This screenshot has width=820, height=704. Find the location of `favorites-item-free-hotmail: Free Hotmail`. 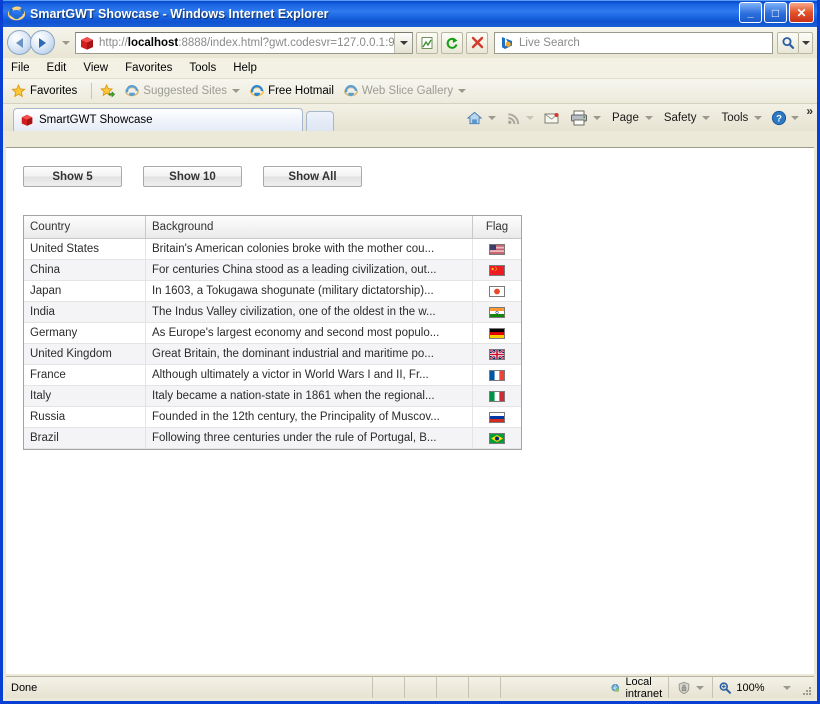

favorites-item-free-hotmail: Free Hotmail is located at coordinates (292, 91).